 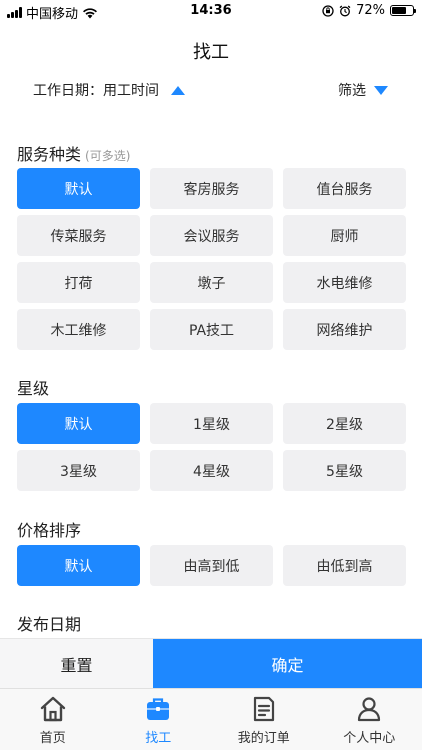 What do you see at coordinates (264, 709) in the screenshot?
I see `document-icon` at bounding box center [264, 709].